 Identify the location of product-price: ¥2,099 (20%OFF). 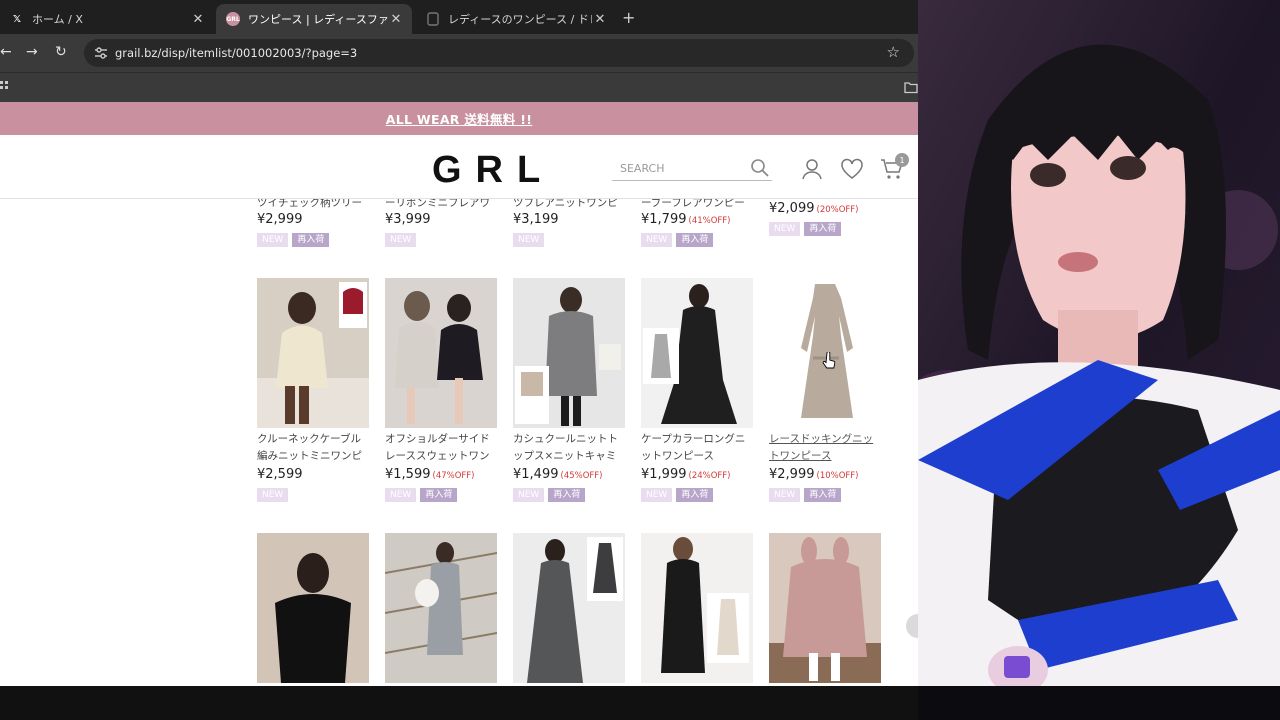
(814, 208).